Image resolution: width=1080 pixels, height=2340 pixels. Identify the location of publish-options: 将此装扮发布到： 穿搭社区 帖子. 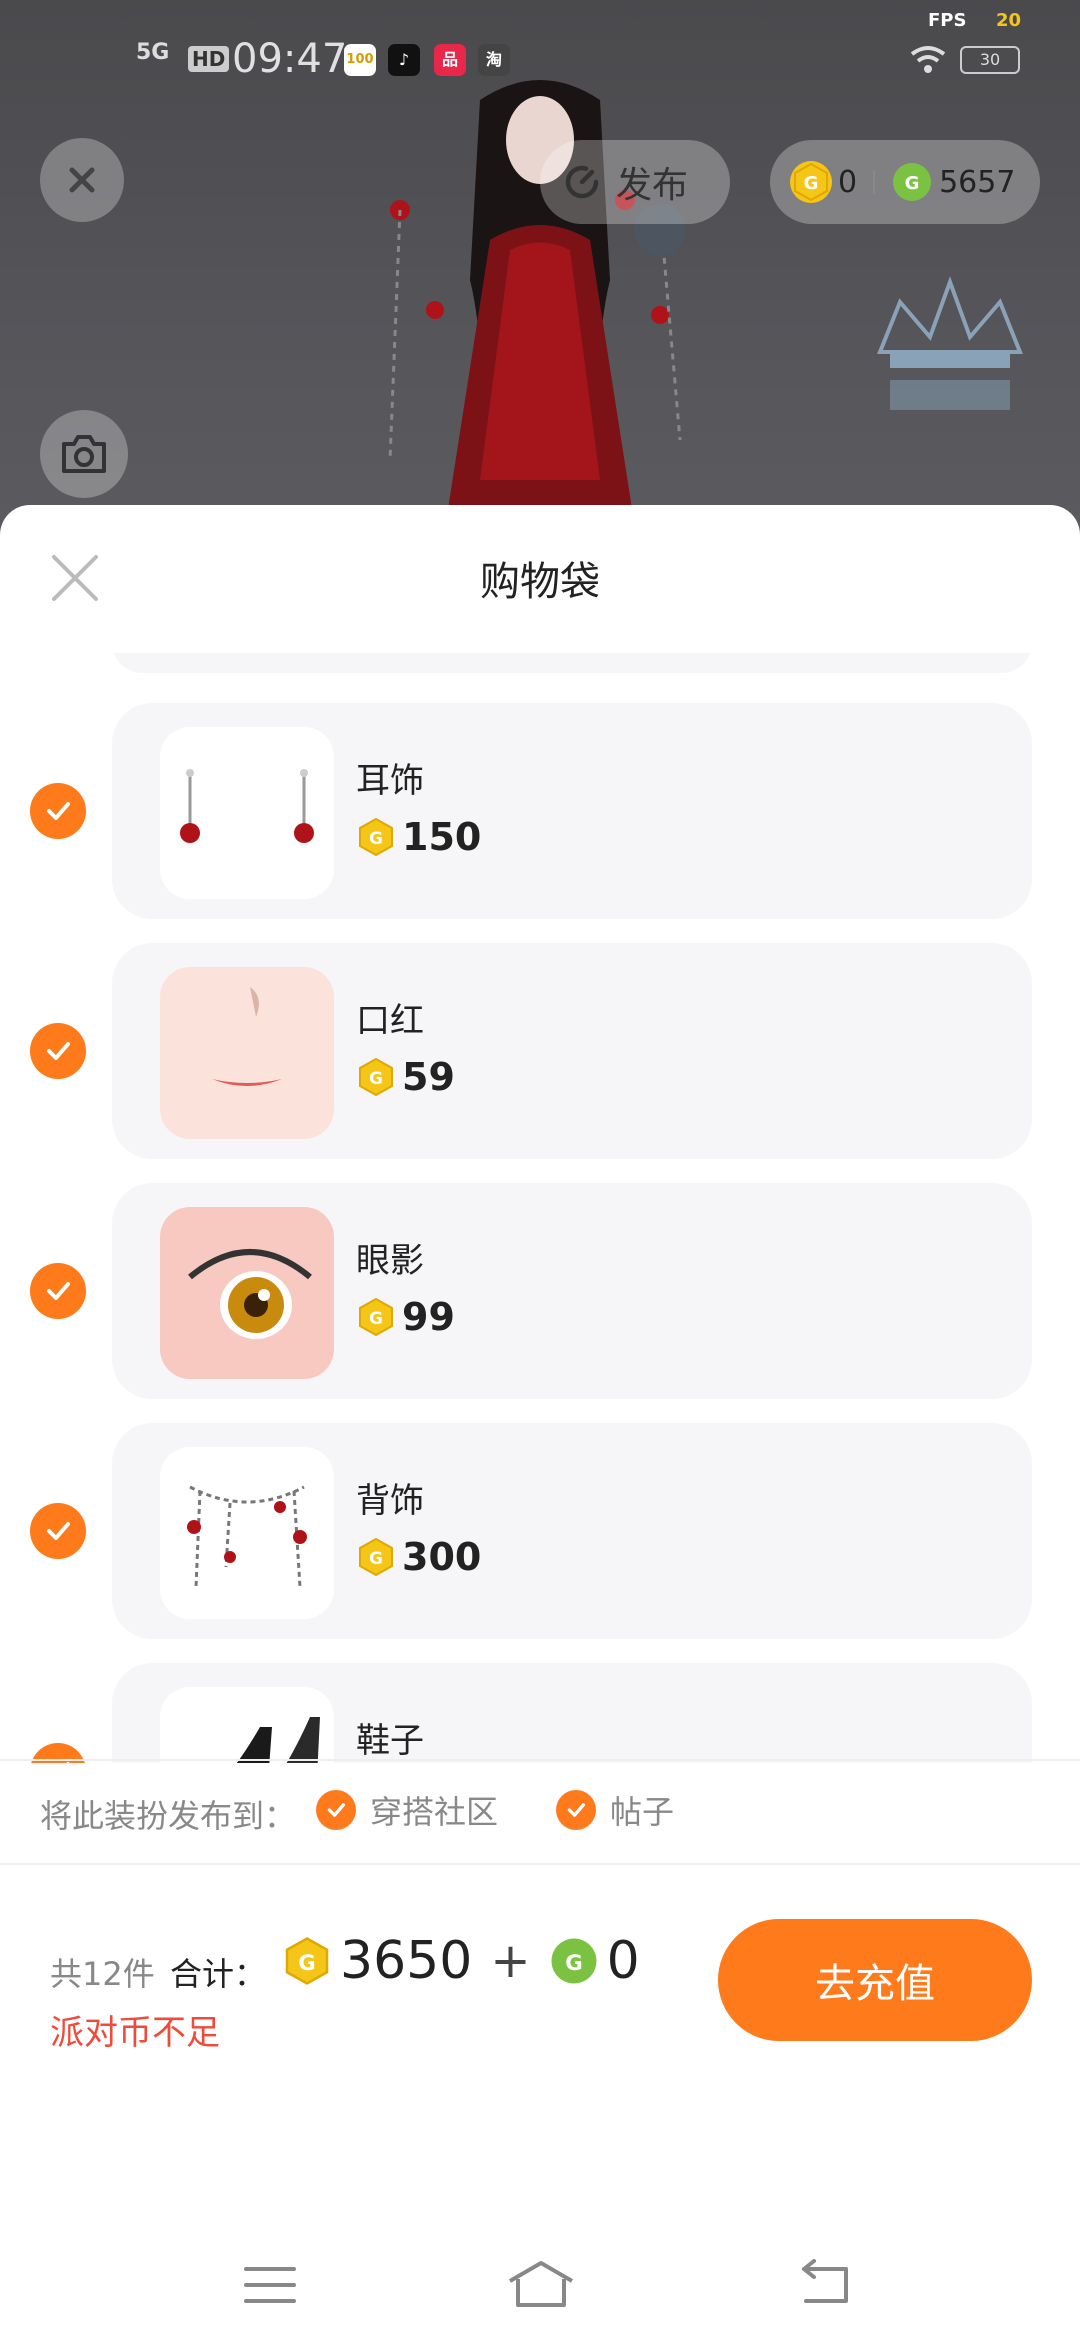
(540, 1812).